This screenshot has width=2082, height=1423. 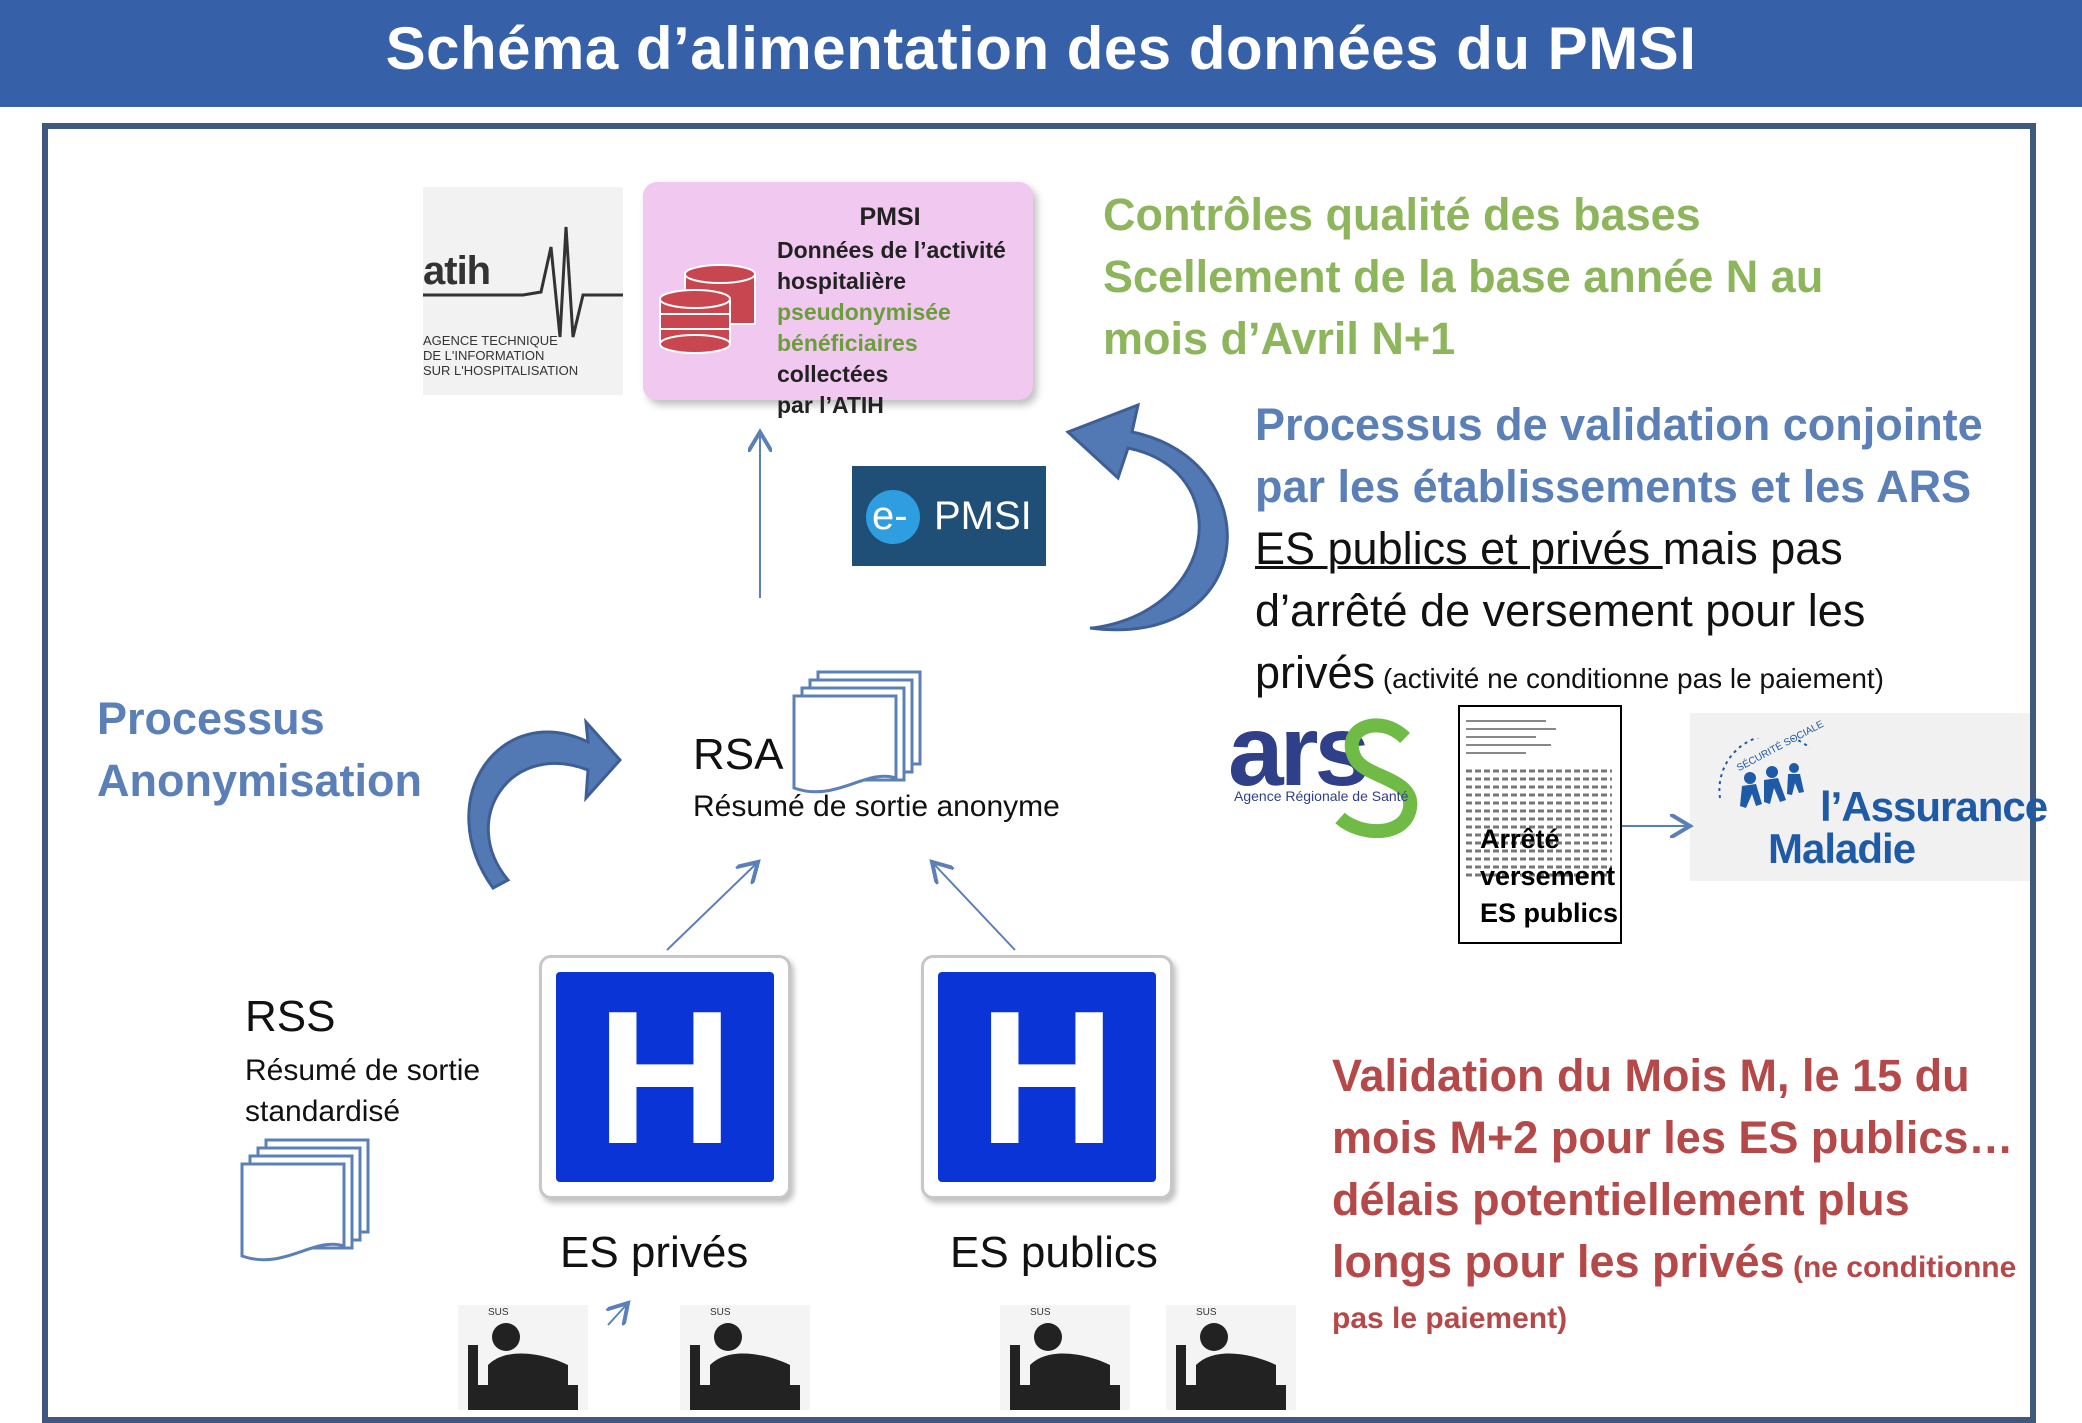 What do you see at coordinates (974, 906) in the screenshot?
I see `arrow-public-to-rsa` at bounding box center [974, 906].